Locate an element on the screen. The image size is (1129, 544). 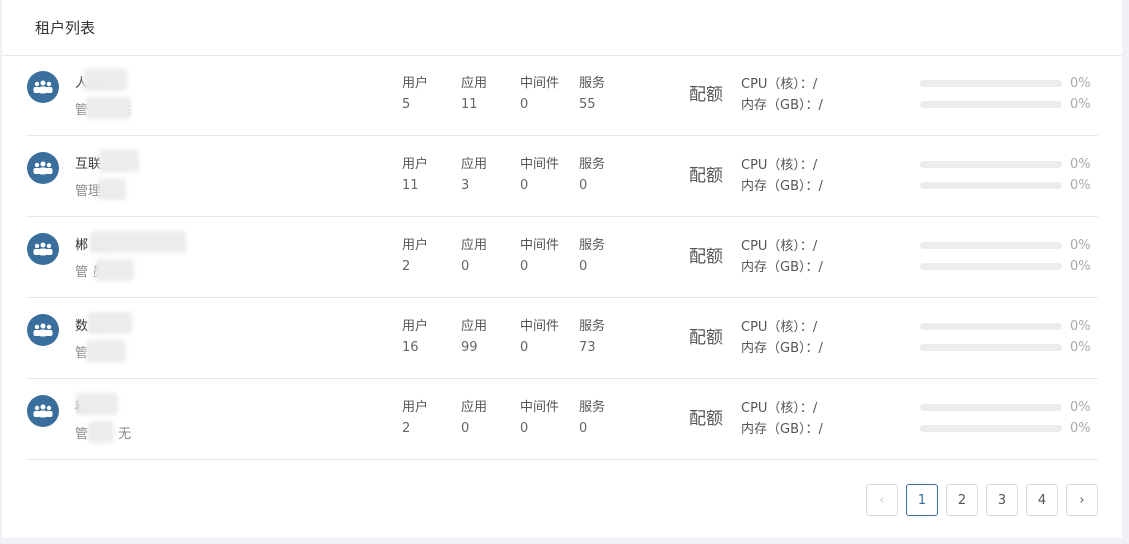
page-button-1: 1 is located at coordinates (922, 500).